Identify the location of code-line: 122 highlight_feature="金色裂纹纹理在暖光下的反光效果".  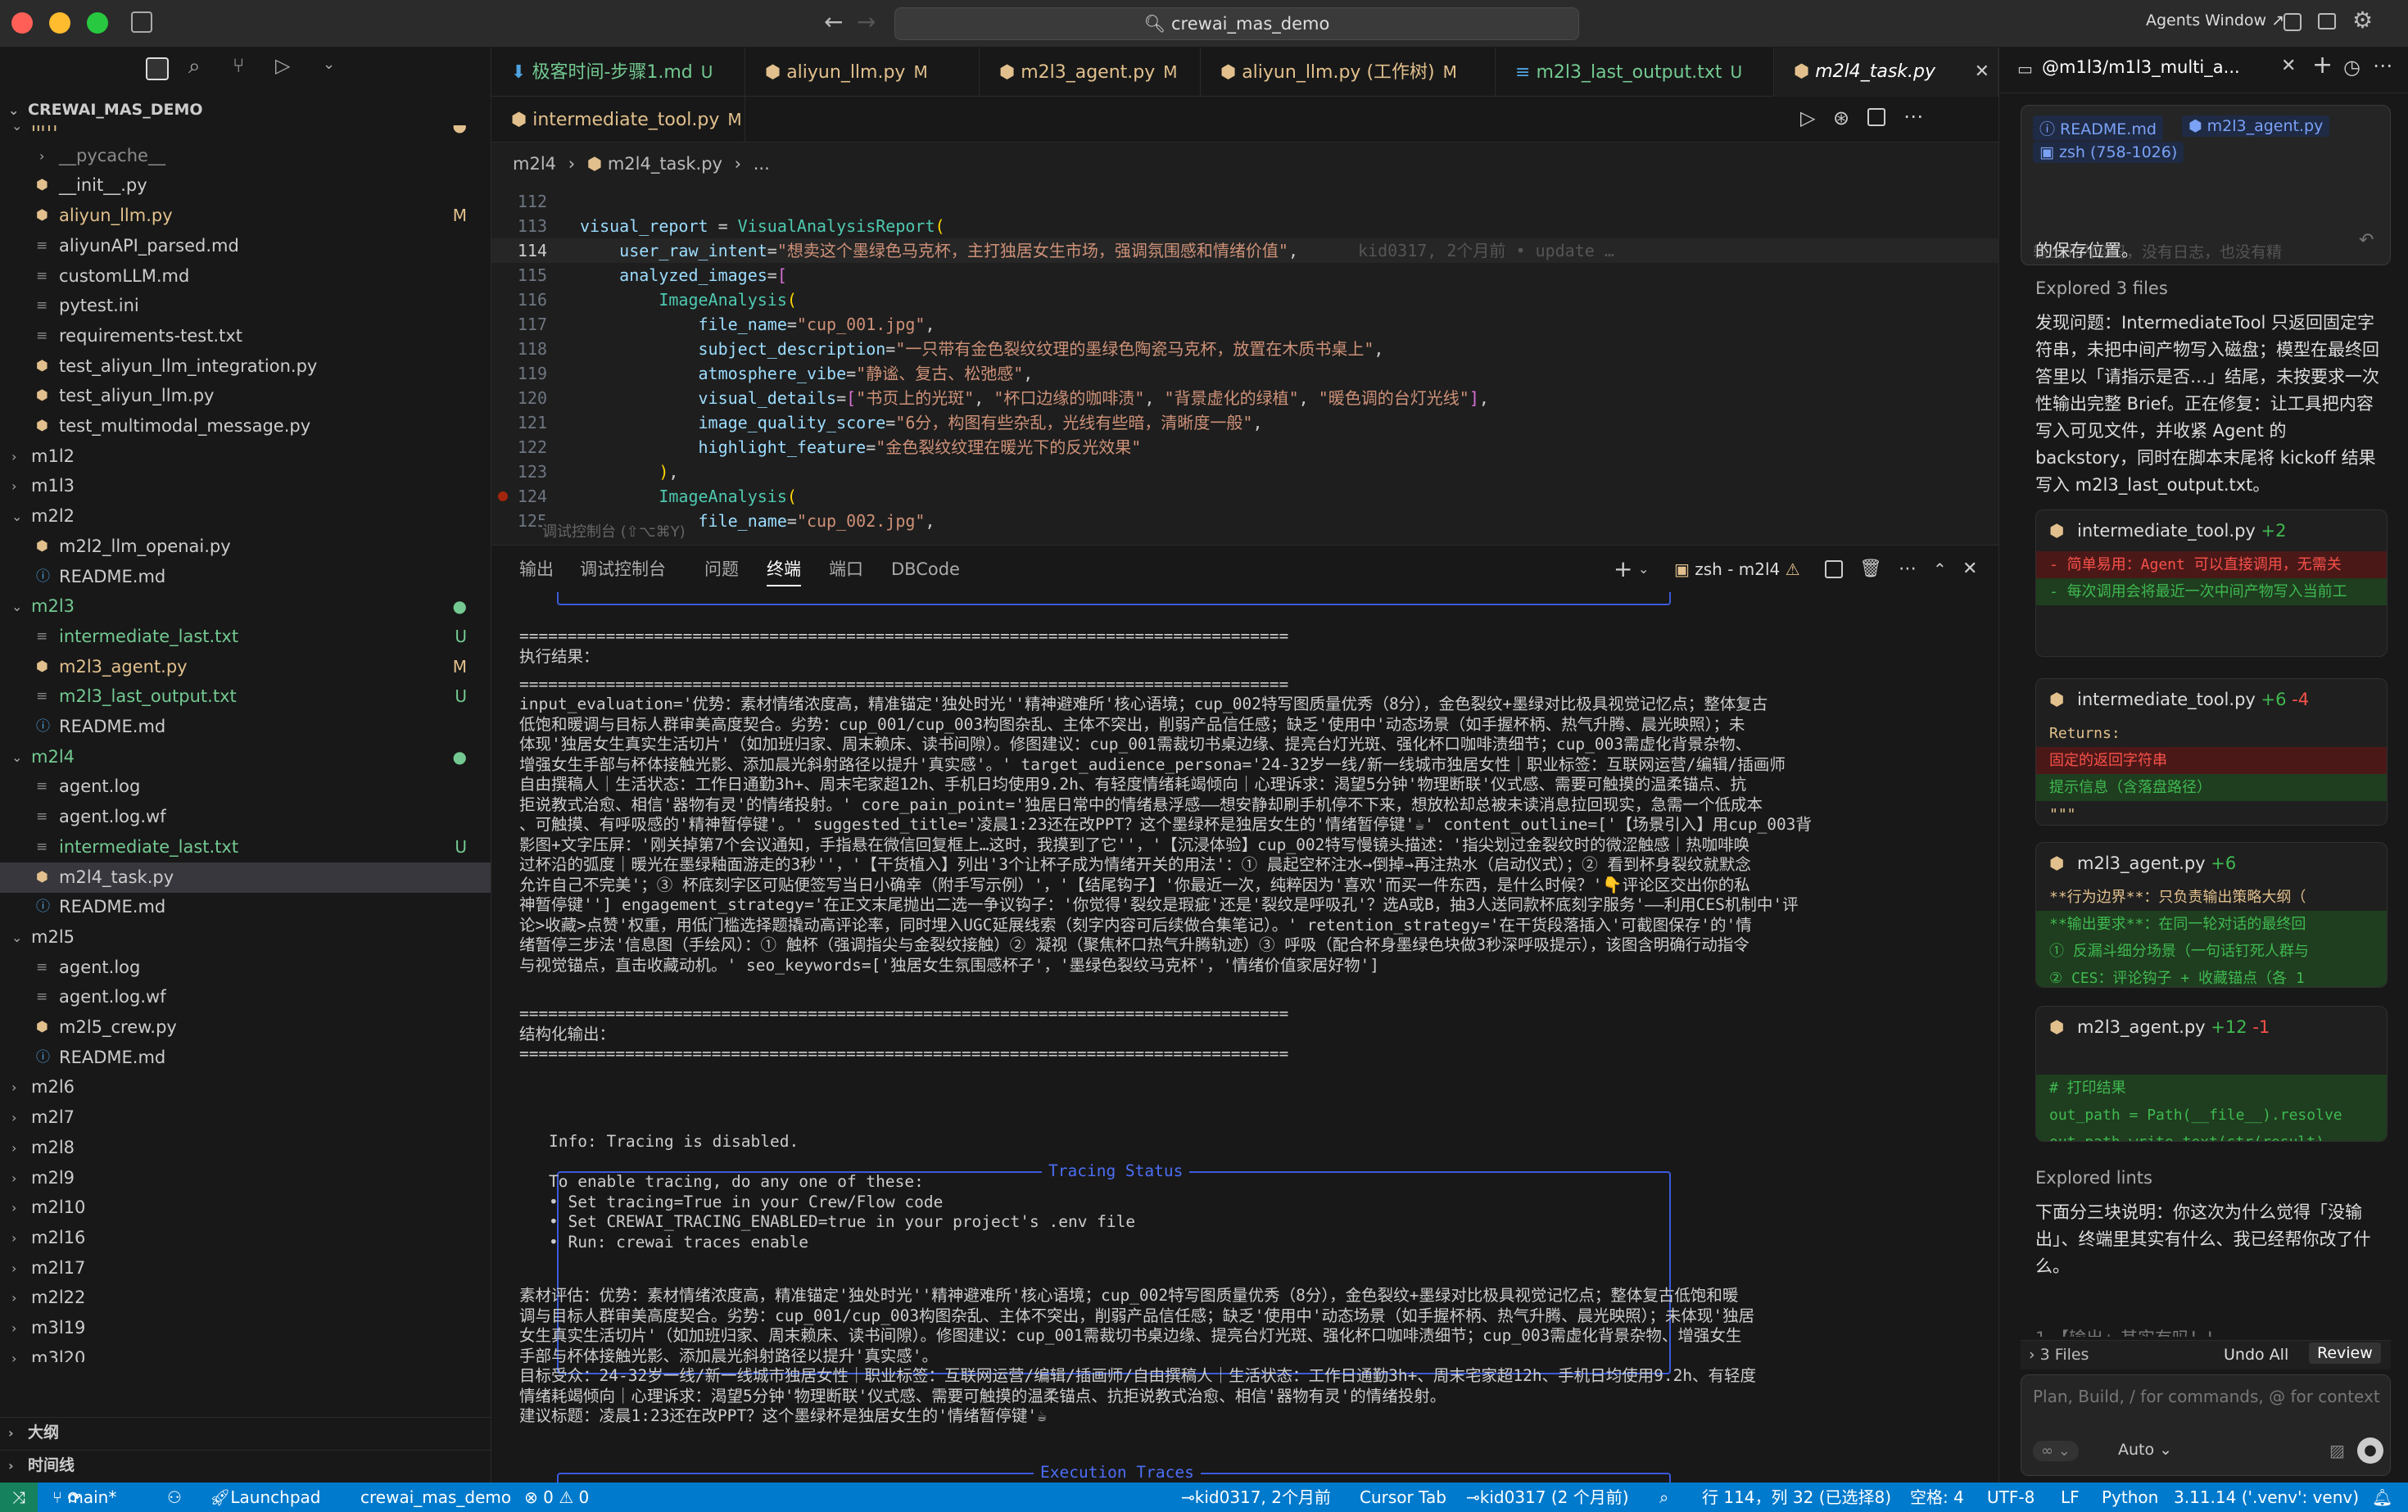
(1244, 447).